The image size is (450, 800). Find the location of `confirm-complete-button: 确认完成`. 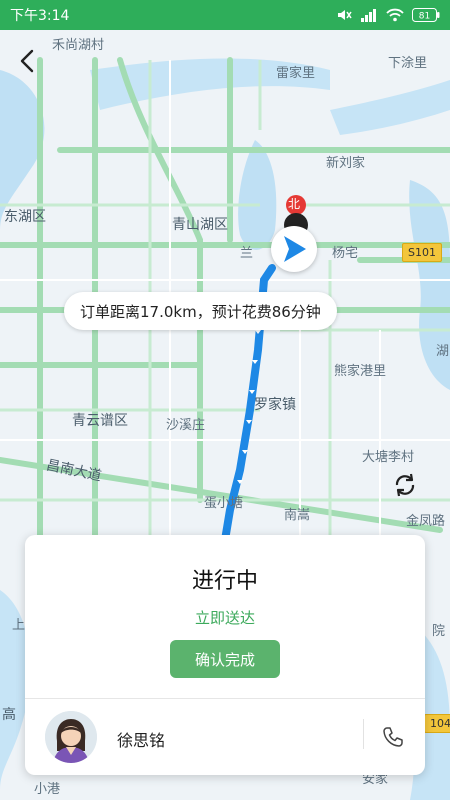

confirm-complete-button: 确认完成 is located at coordinates (225, 659).